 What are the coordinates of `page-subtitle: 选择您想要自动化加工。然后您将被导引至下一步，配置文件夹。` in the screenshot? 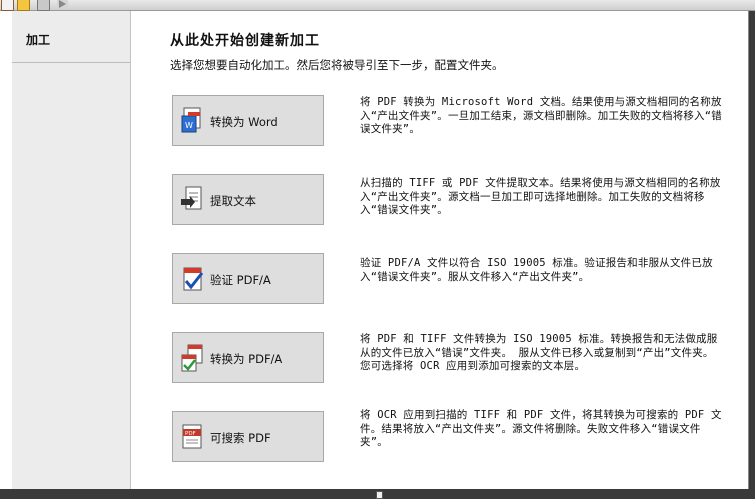 It's located at (337, 65).